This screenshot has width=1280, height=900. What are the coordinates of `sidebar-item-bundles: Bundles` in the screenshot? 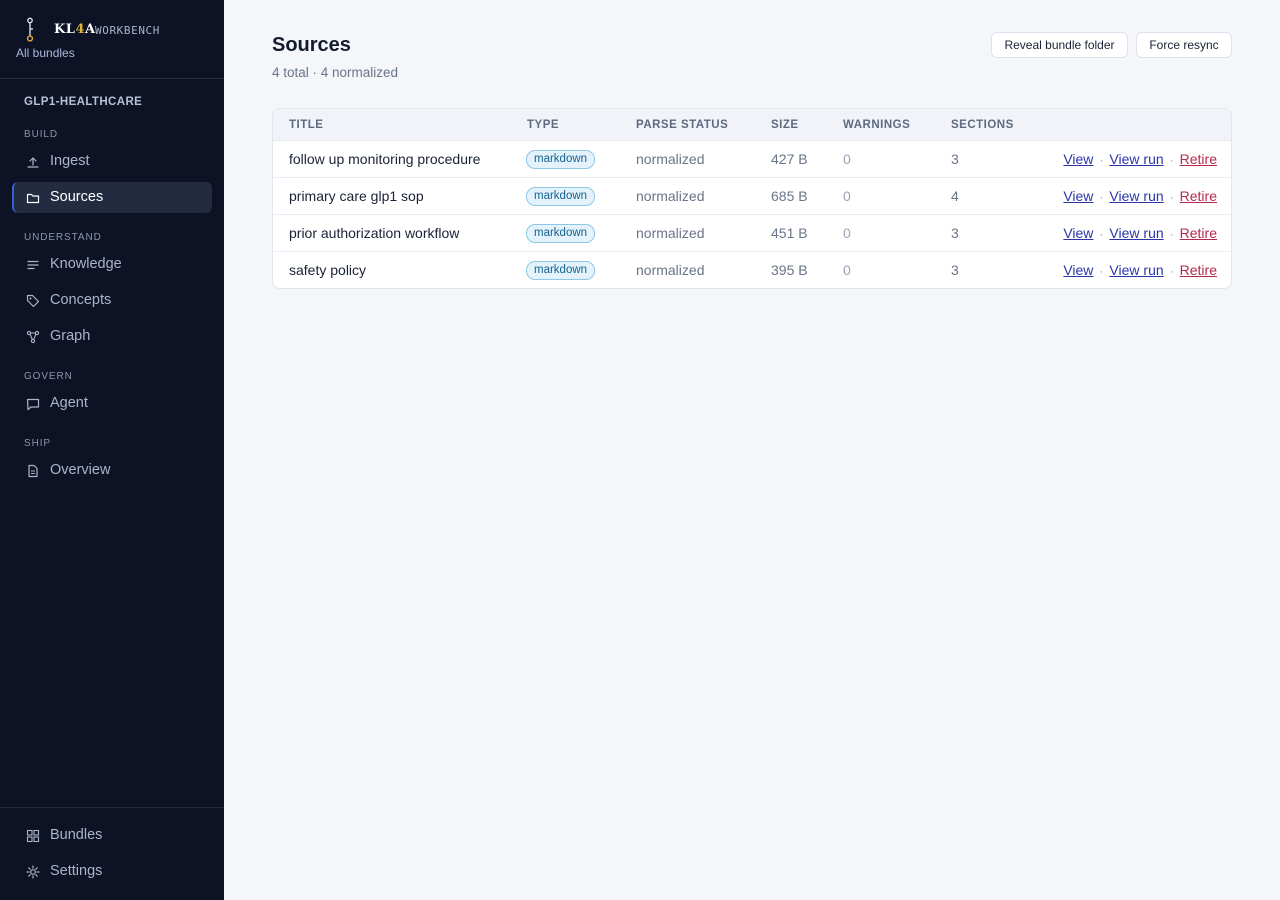 It's located at (112, 835).